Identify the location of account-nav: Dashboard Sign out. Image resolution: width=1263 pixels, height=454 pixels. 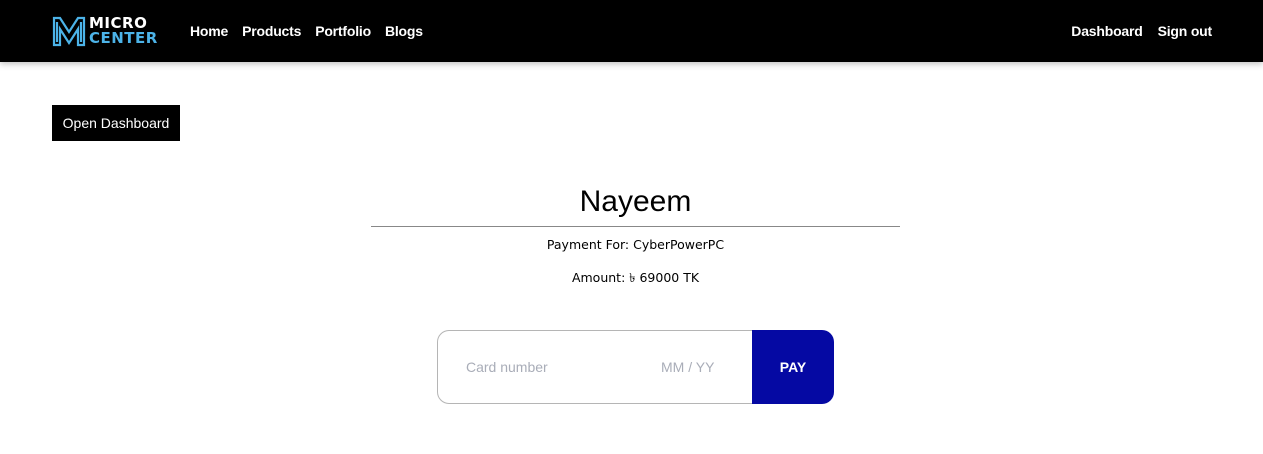
(1141, 31).